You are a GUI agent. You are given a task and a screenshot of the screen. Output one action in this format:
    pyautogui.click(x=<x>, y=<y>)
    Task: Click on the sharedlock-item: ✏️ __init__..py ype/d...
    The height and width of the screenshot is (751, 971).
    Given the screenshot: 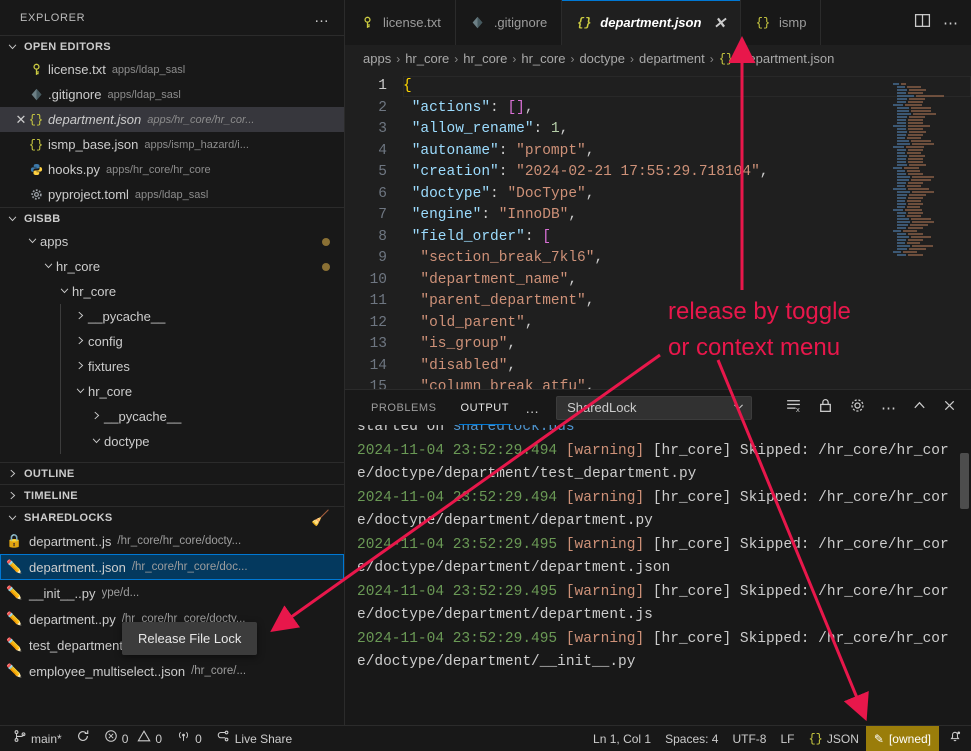 What is the action you would take?
    pyautogui.click(x=172, y=593)
    